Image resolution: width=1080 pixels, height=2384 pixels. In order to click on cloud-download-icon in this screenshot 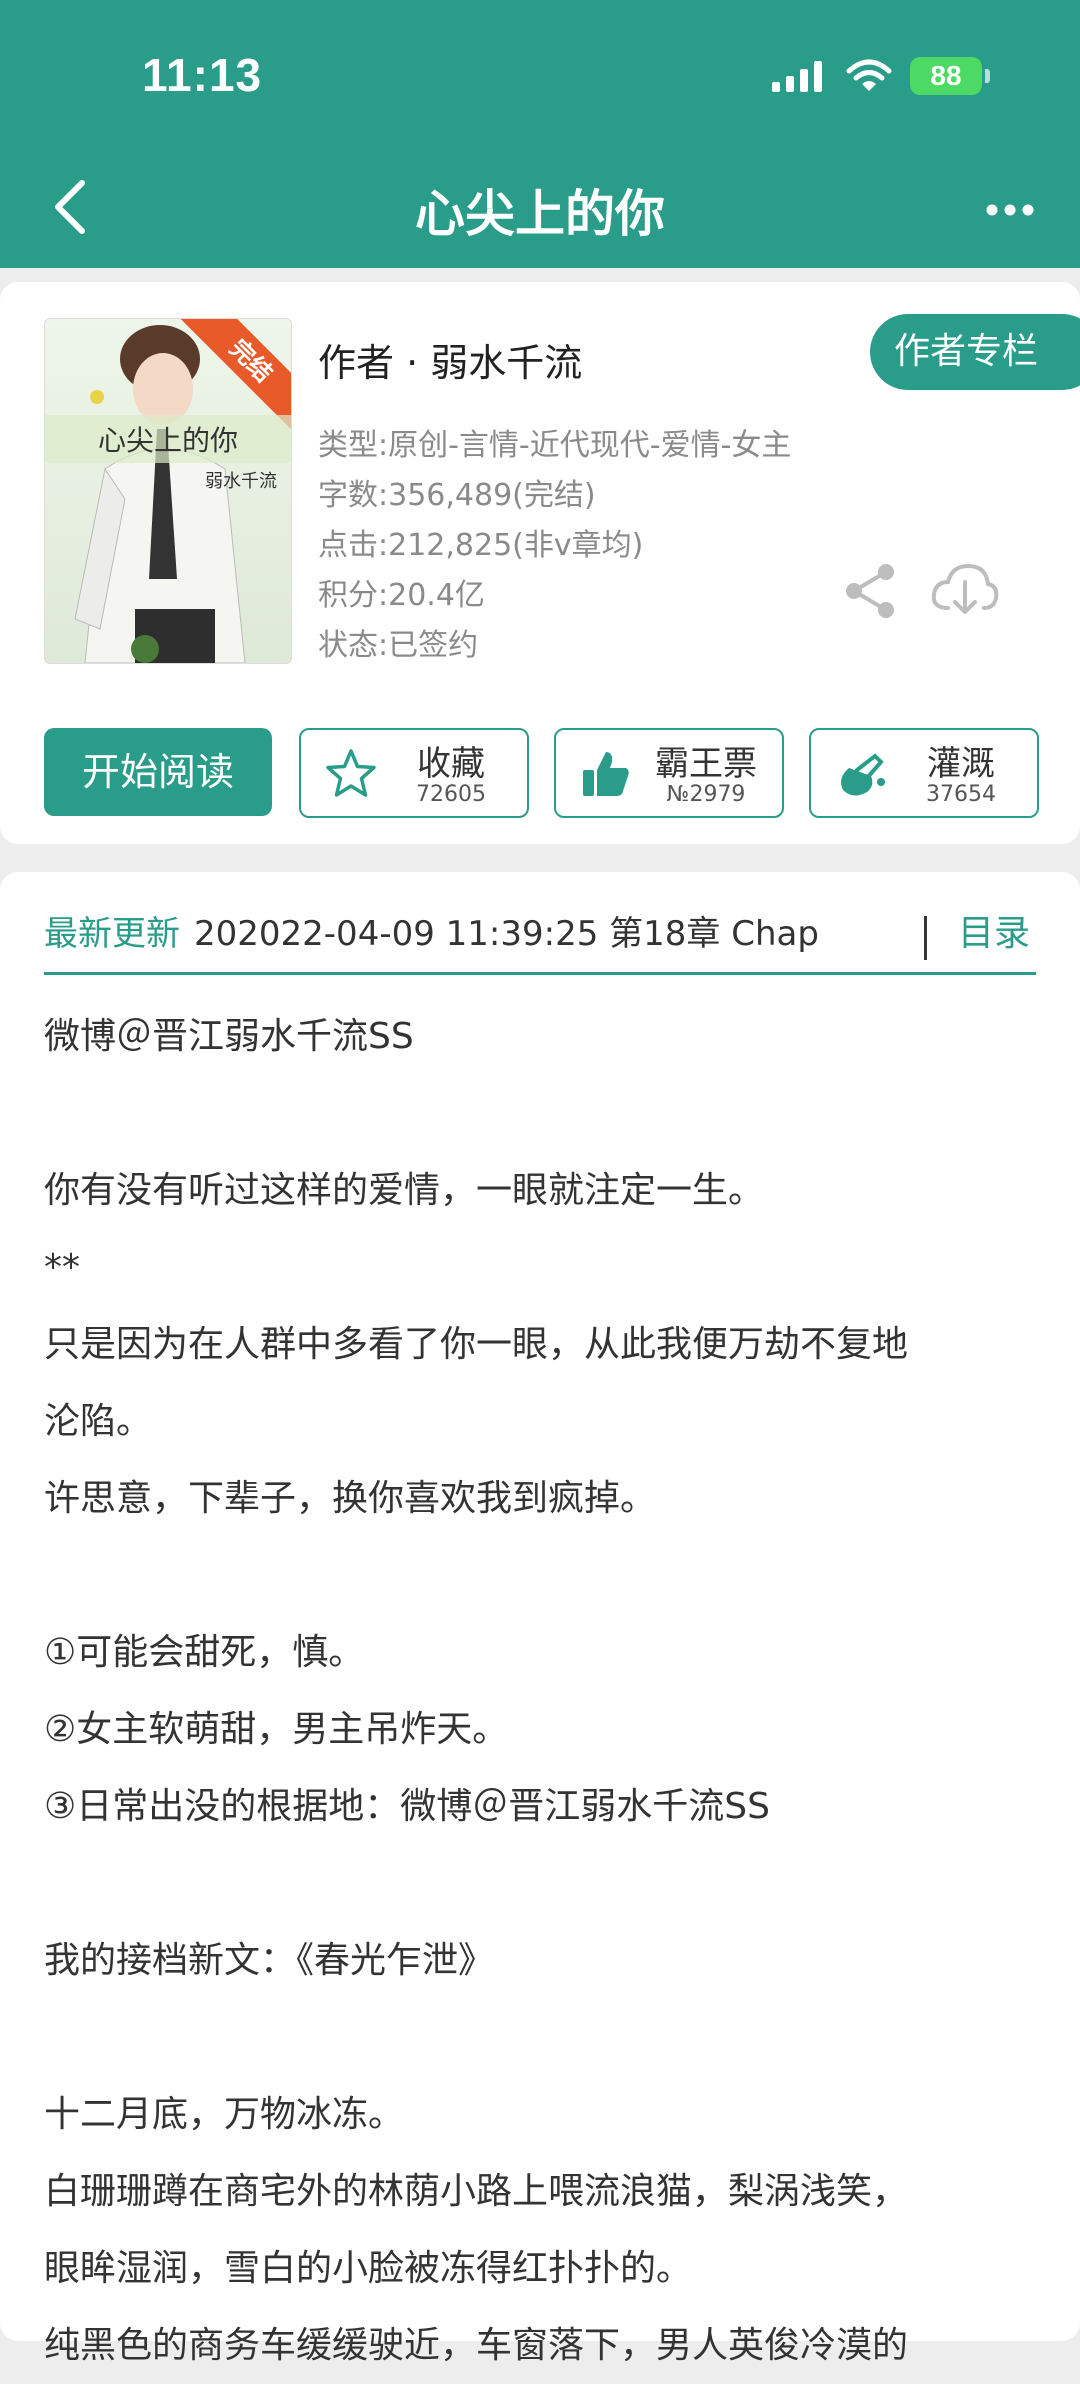, I will do `click(965, 591)`.